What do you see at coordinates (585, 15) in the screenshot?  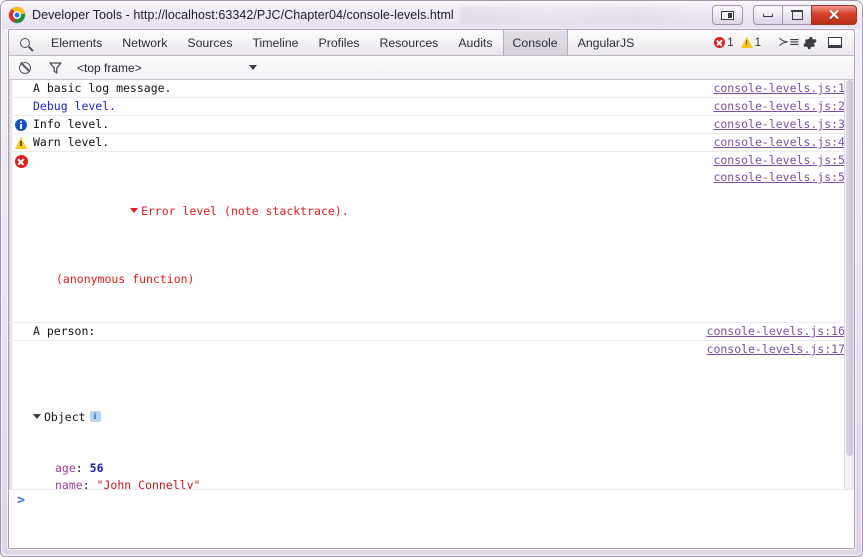 I see `title-bar-blur-artifact` at bounding box center [585, 15].